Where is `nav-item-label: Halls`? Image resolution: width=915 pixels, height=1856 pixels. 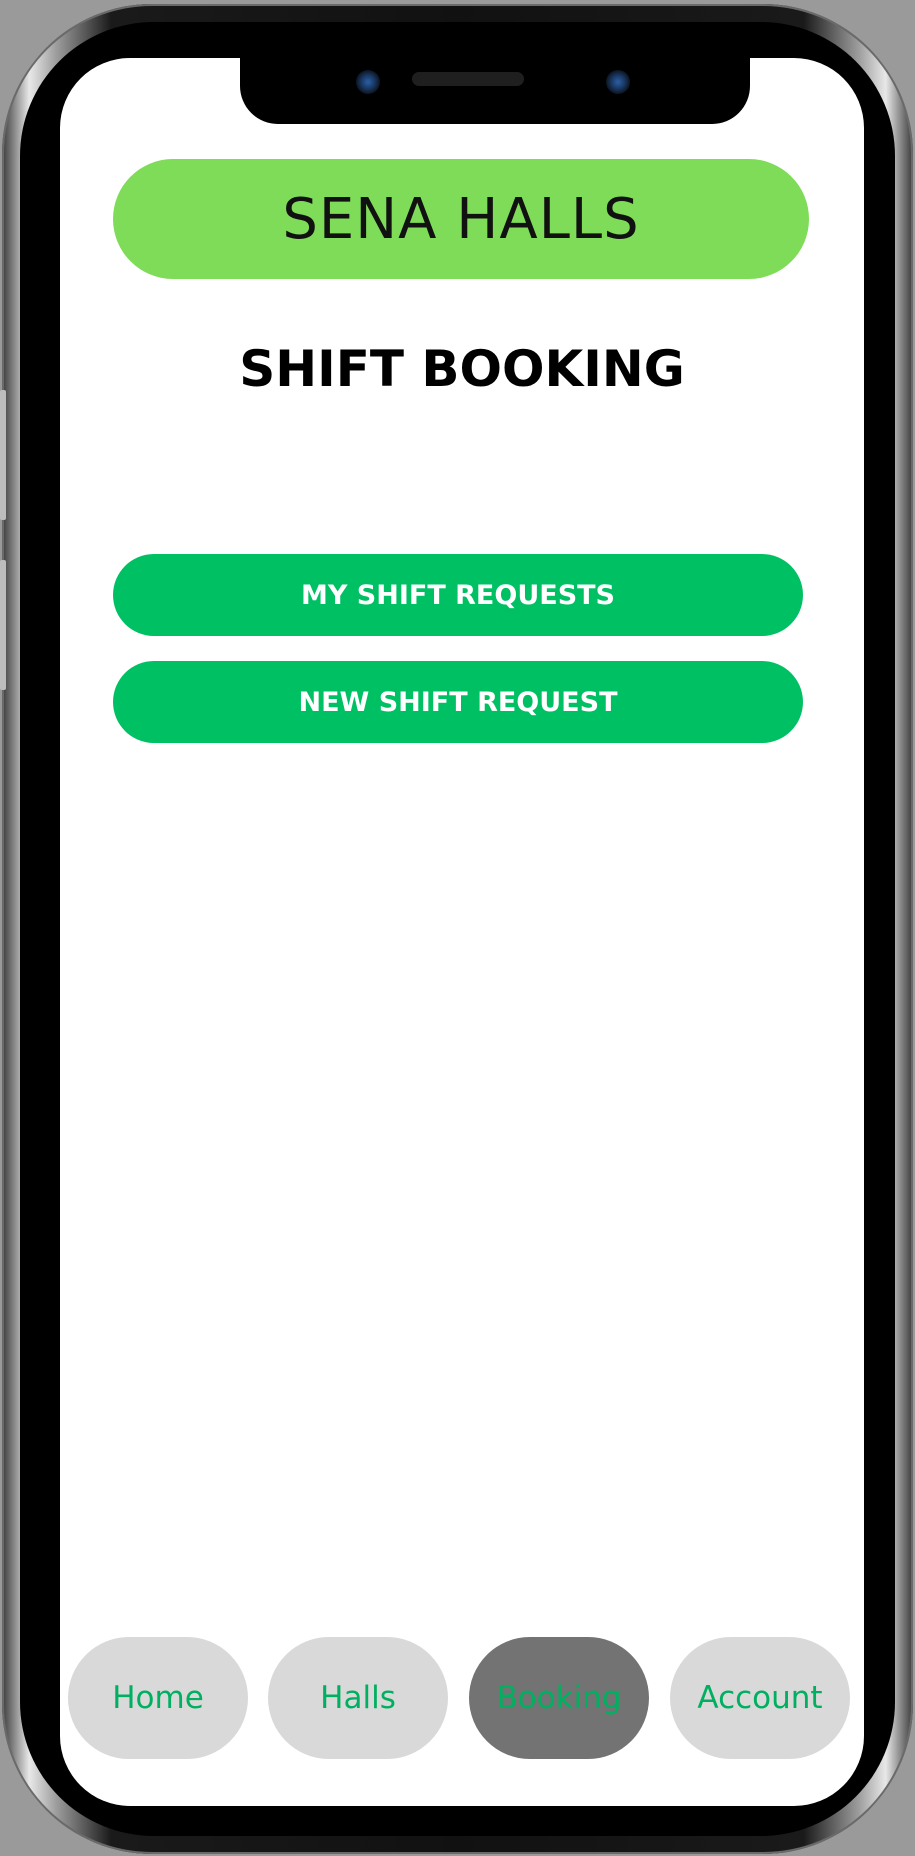 nav-item-label: Halls is located at coordinates (358, 1698).